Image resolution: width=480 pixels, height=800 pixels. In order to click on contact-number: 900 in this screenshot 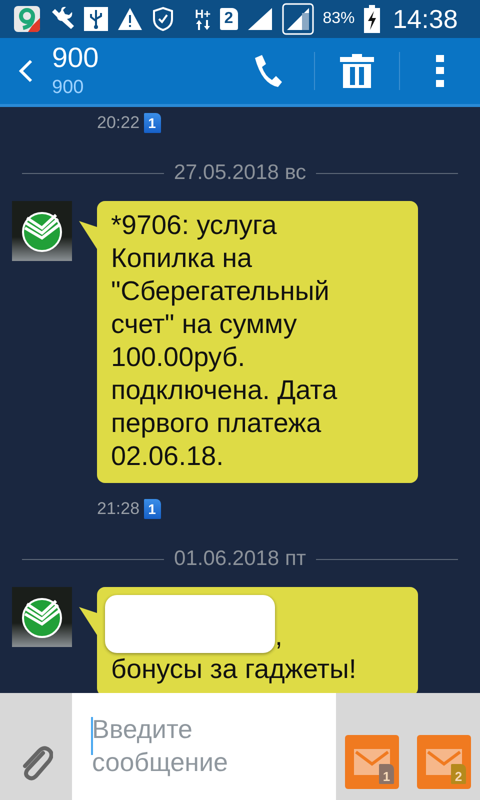, I will do `click(68, 88)`.